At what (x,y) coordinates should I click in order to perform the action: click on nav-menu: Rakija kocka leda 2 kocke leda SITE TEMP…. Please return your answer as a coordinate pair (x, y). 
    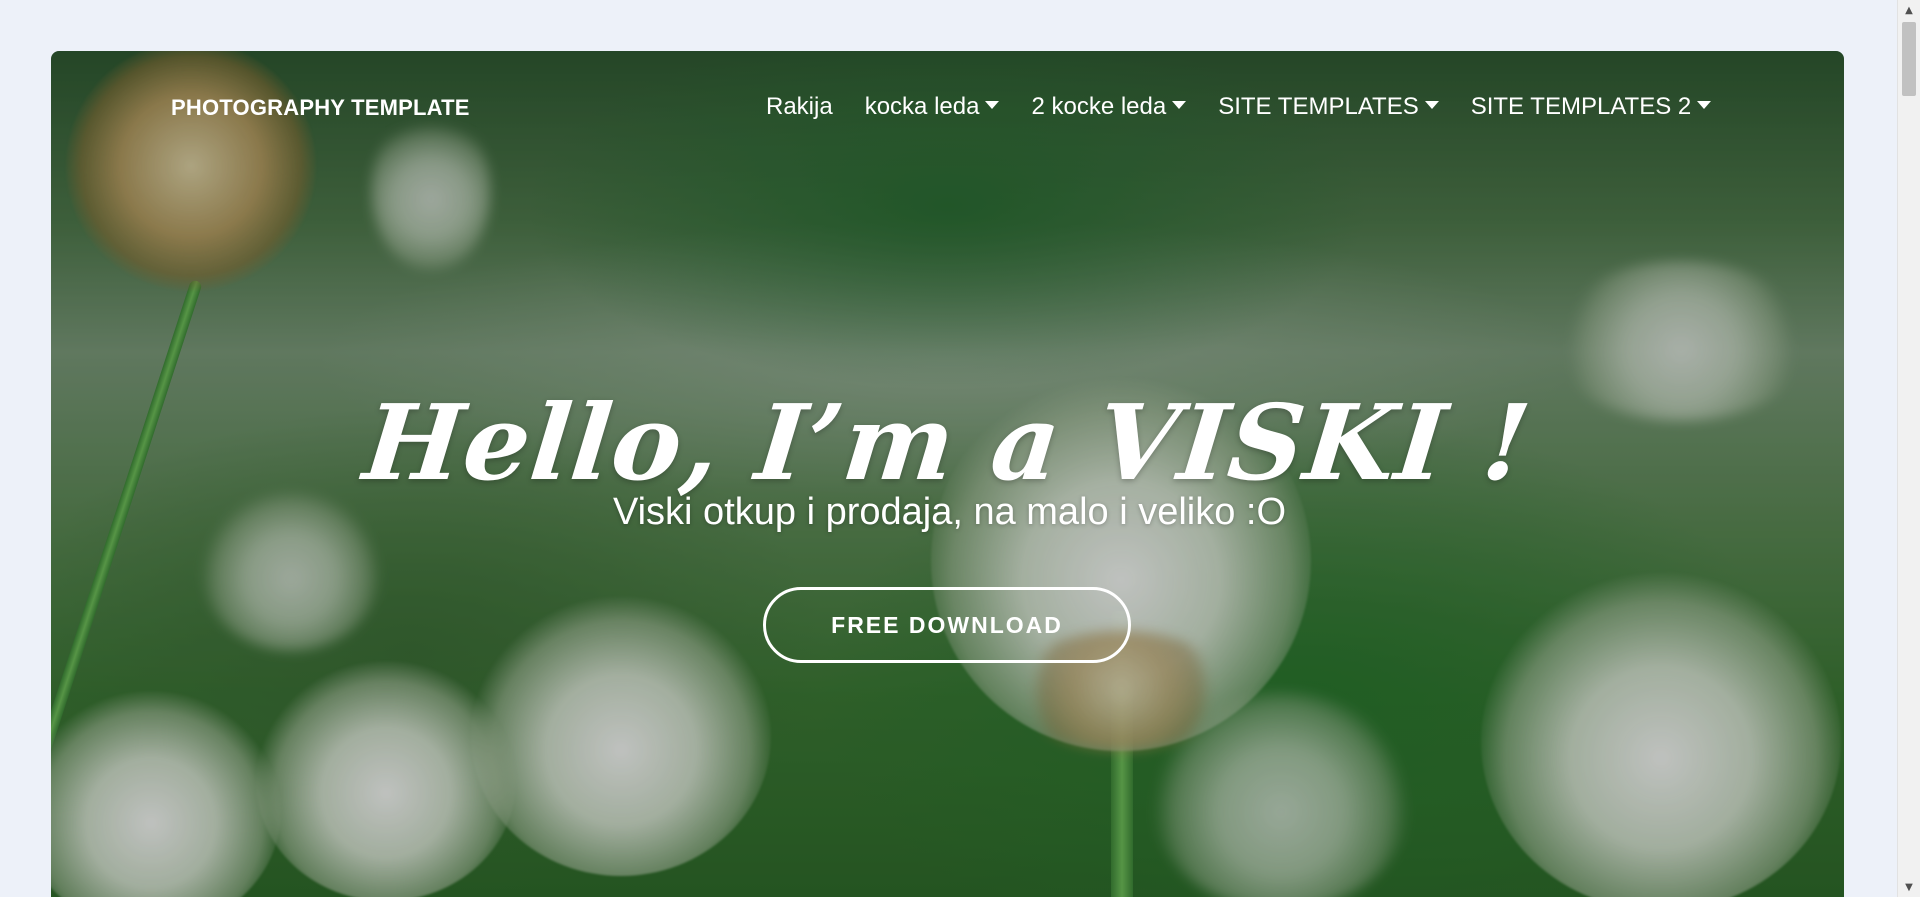
    Looking at the image, I should click on (1238, 107).